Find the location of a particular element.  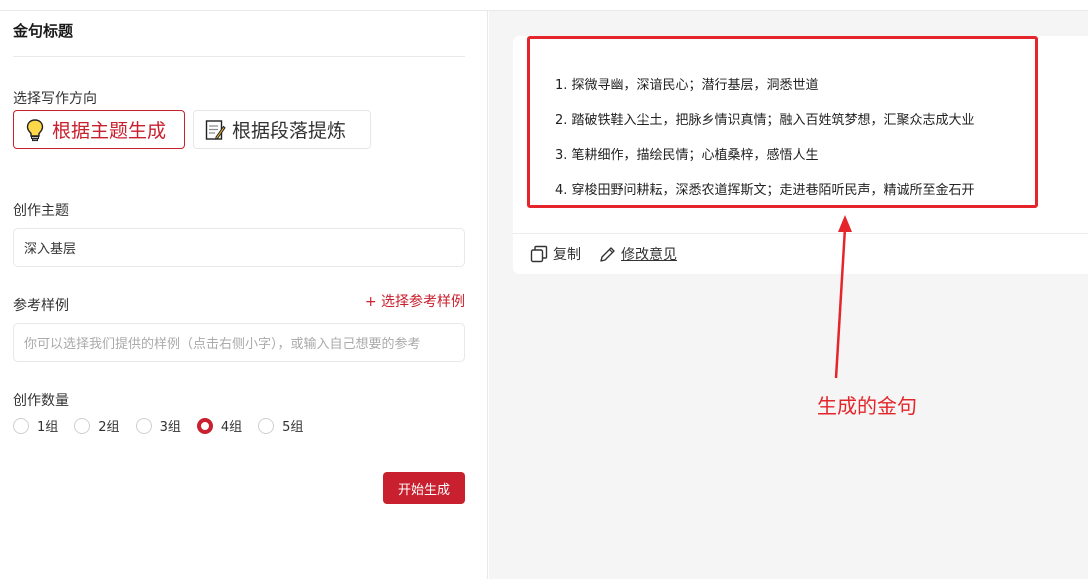

annotation-arrow is located at coordinates (843, 297).